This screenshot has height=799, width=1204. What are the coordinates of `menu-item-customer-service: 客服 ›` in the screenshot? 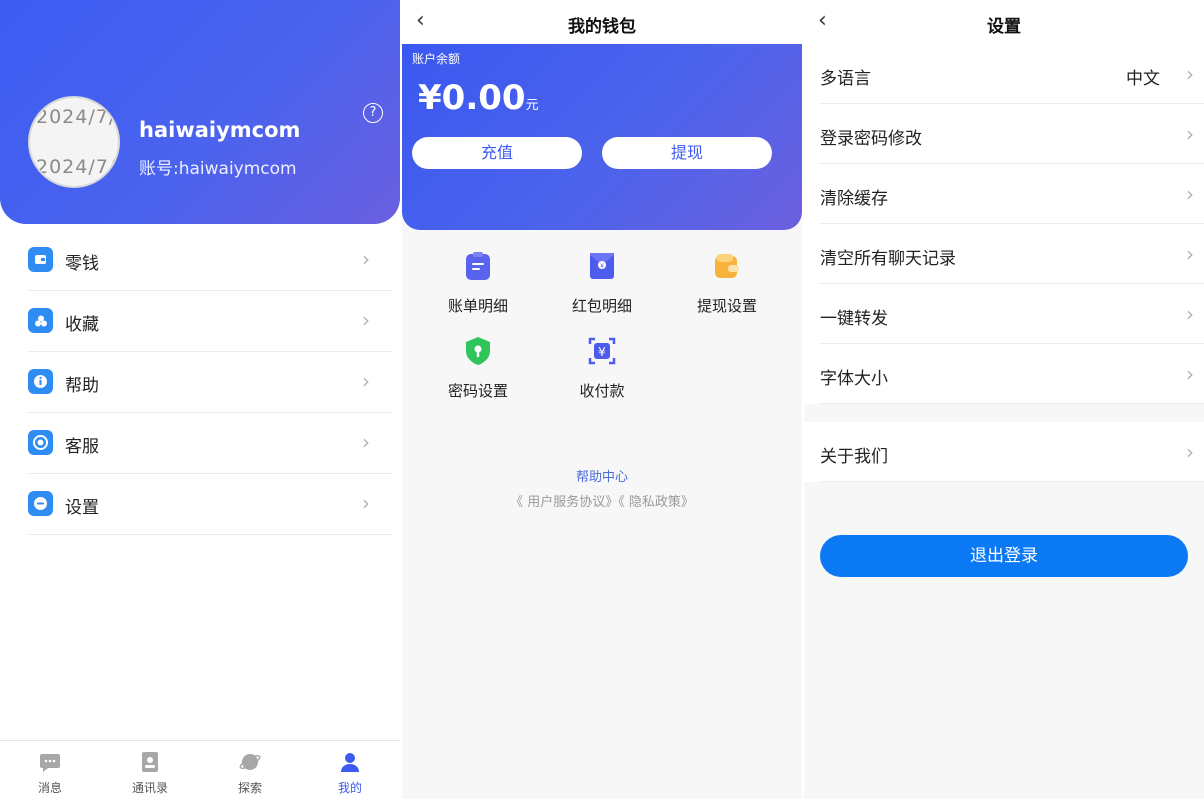 It's located at (210, 443).